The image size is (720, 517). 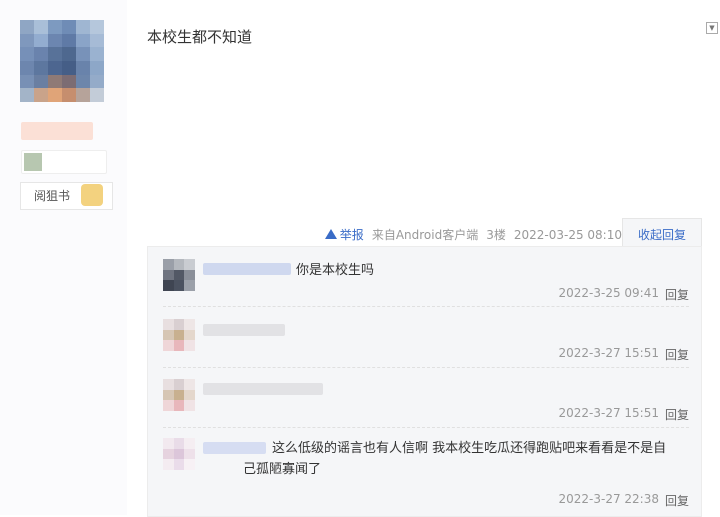 I want to click on post-meta-bar: 举报 来自Android客户端 3楼 2022-03-25 08:10, so click(x=473, y=234).